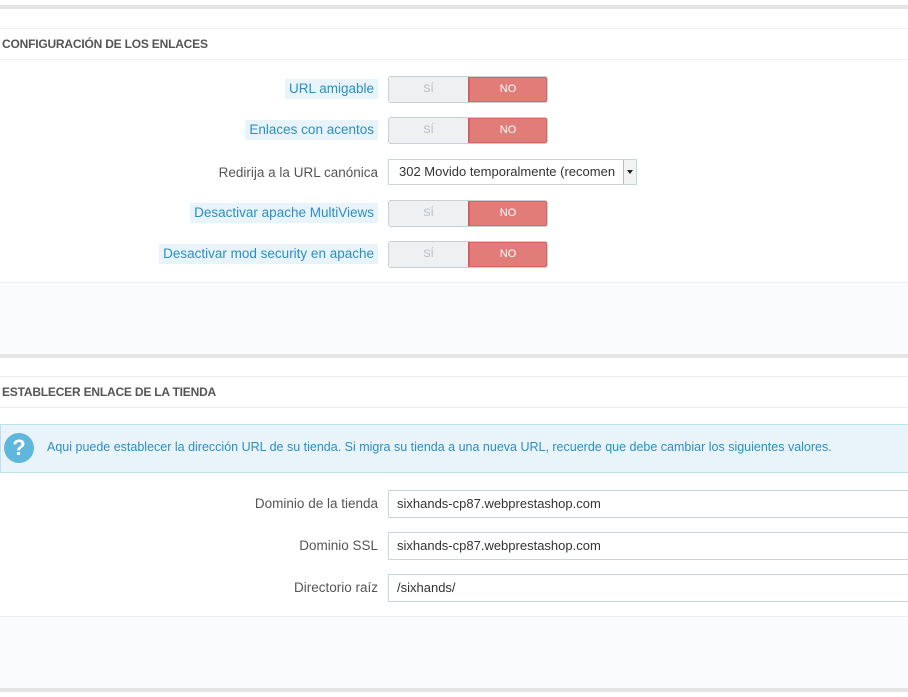  Describe the element at coordinates (454, 7) in the screenshot. I see `top-divider` at that location.